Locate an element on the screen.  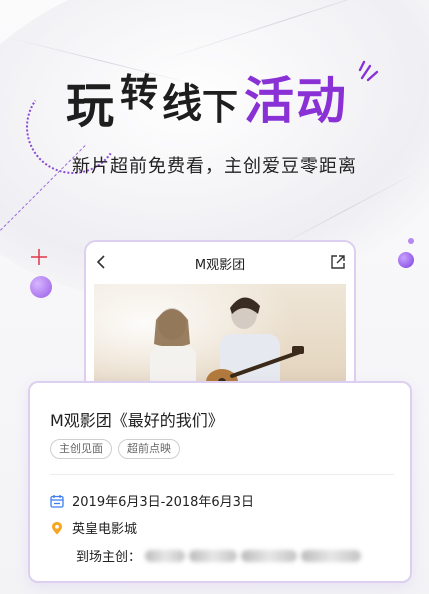
headline-highlight: 活动 is located at coordinates (296, 101).